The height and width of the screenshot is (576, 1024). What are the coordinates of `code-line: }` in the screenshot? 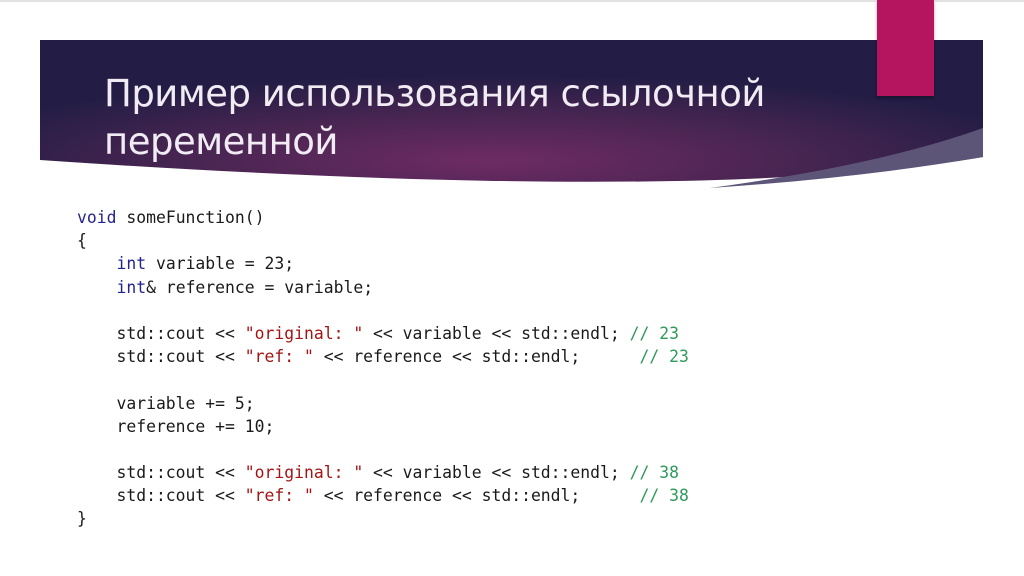 It's located at (383, 518).